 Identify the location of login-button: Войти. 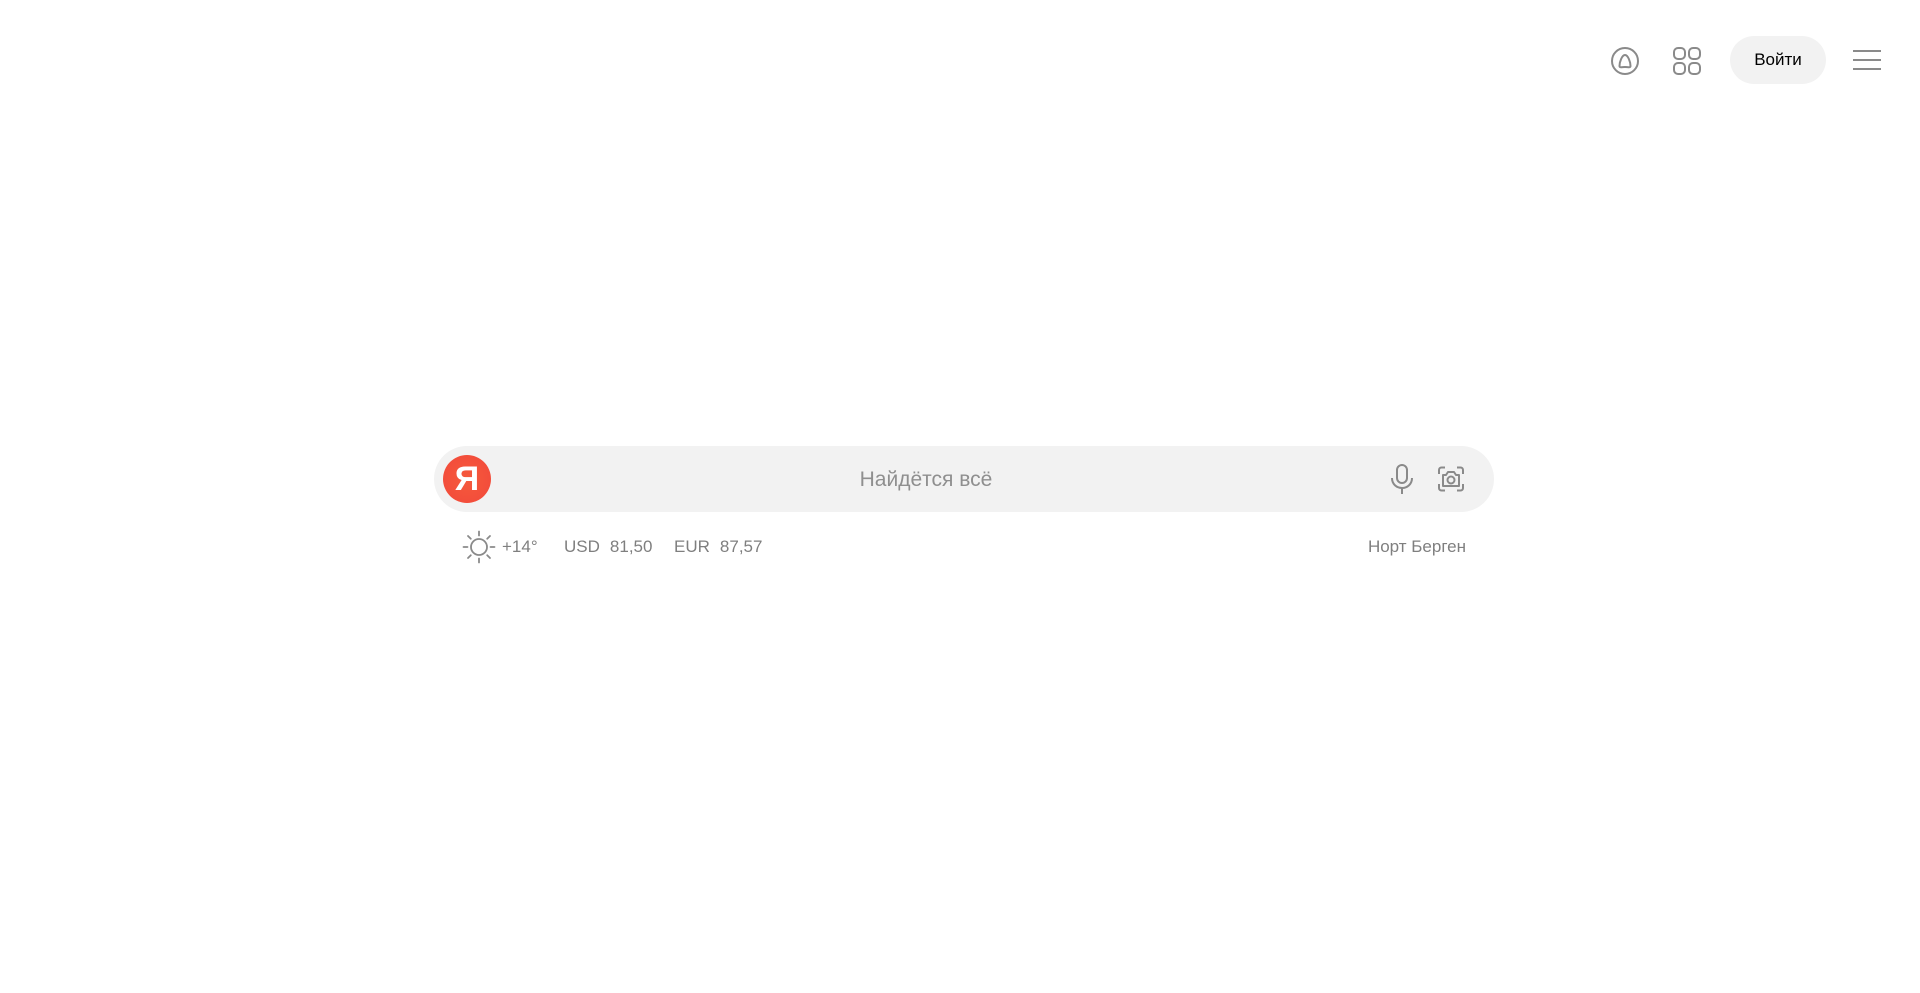
(1778, 60).